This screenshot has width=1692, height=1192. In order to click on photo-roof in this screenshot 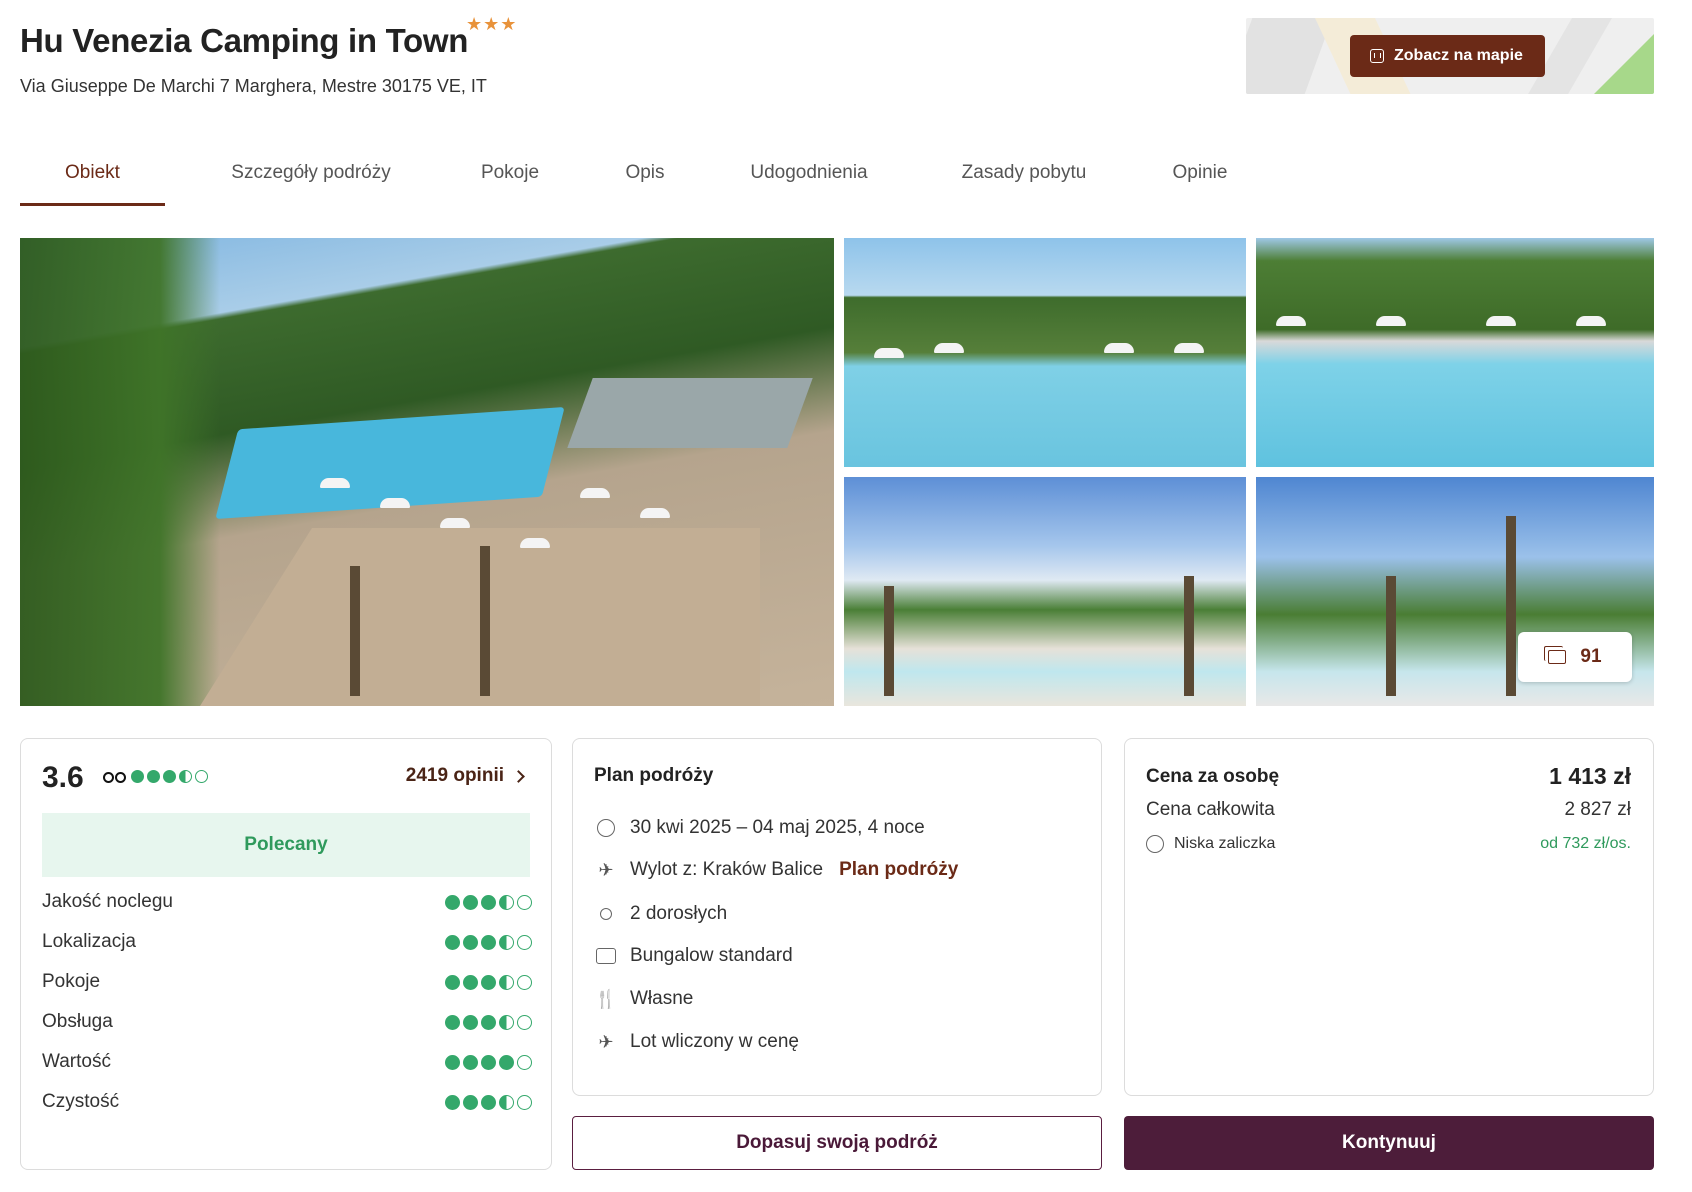, I will do `click(690, 413)`.